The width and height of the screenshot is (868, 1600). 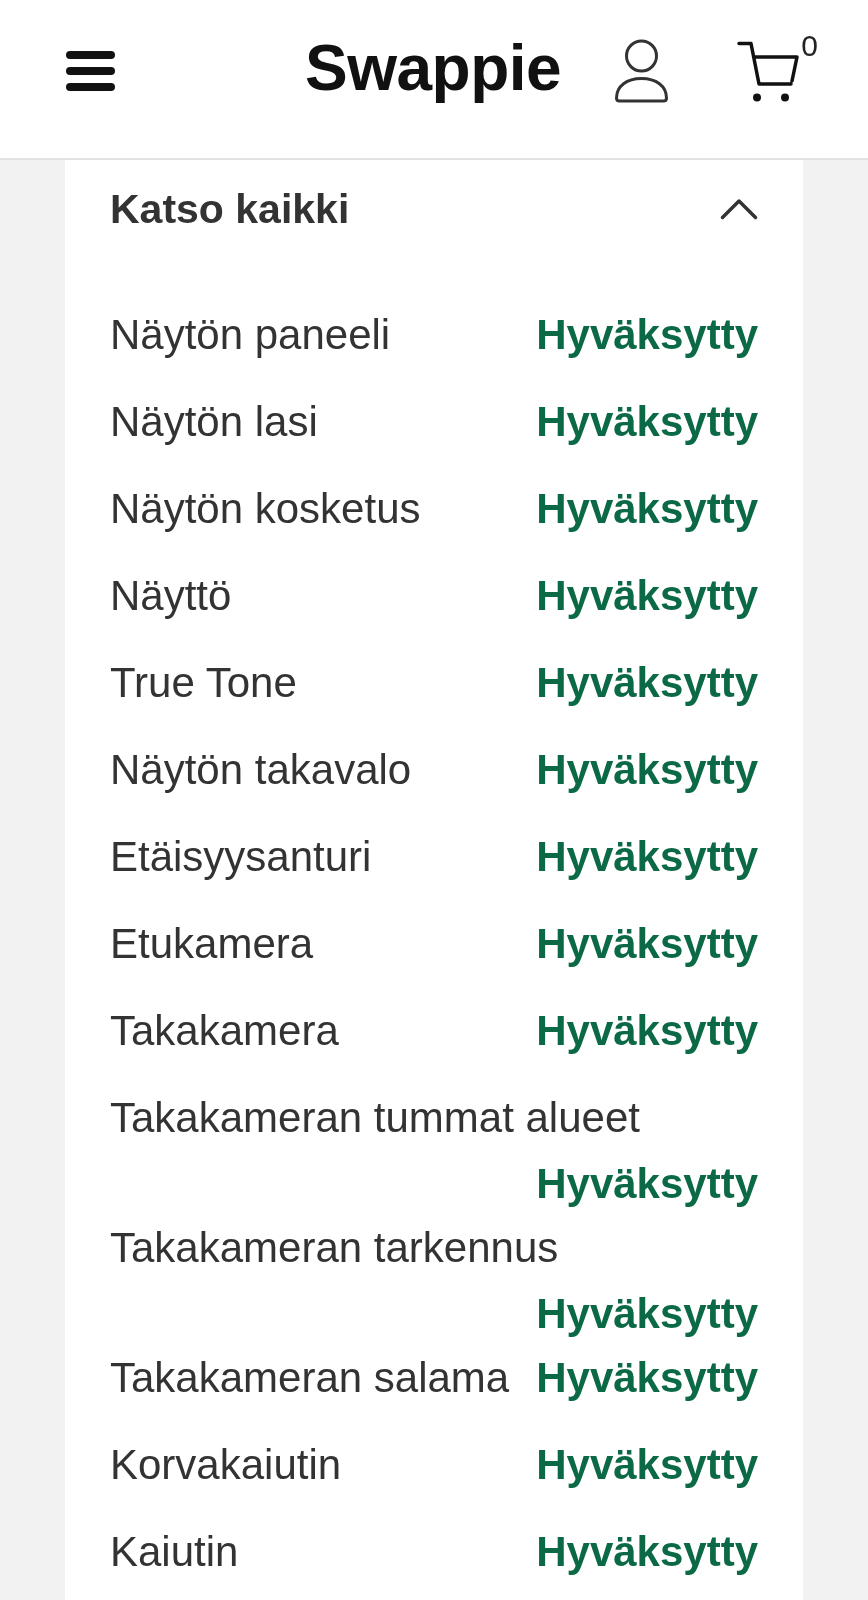 I want to click on menu-icon, so click(x=90, y=71).